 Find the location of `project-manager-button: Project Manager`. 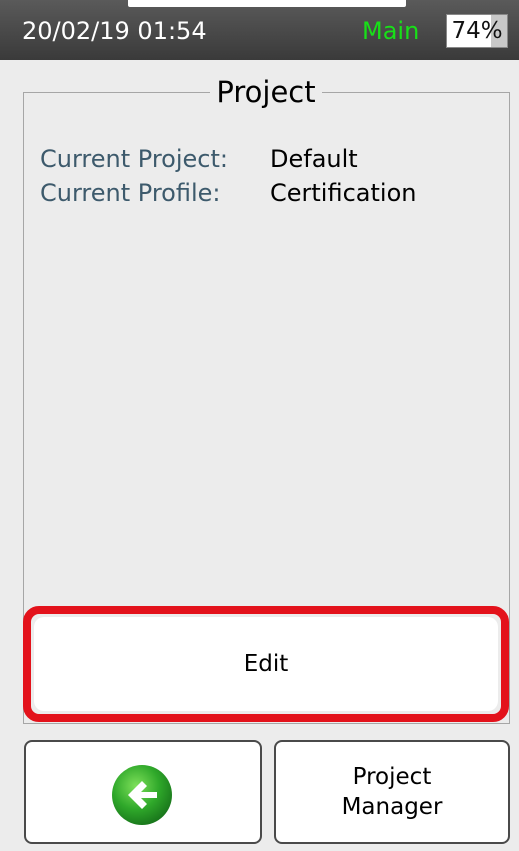

project-manager-button: Project Manager is located at coordinates (392, 792).